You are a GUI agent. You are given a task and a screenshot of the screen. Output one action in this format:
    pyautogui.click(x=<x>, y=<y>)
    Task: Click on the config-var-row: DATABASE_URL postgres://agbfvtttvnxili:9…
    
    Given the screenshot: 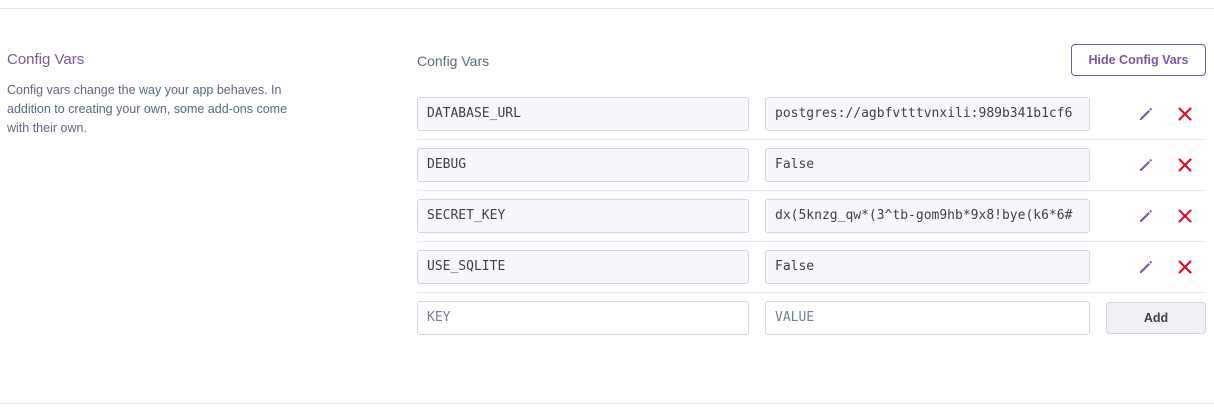 What is the action you would take?
    pyautogui.click(x=811, y=122)
    